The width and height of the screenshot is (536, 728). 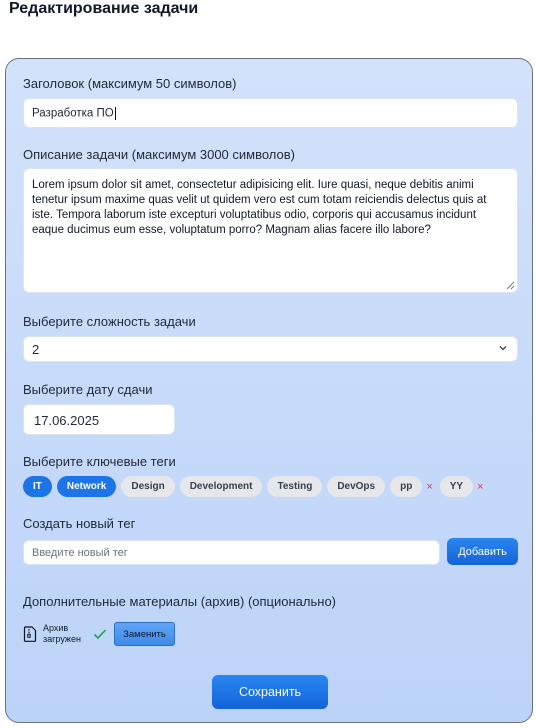 I want to click on title-label: Заголовок (максимум 50 символов), so click(x=130, y=83).